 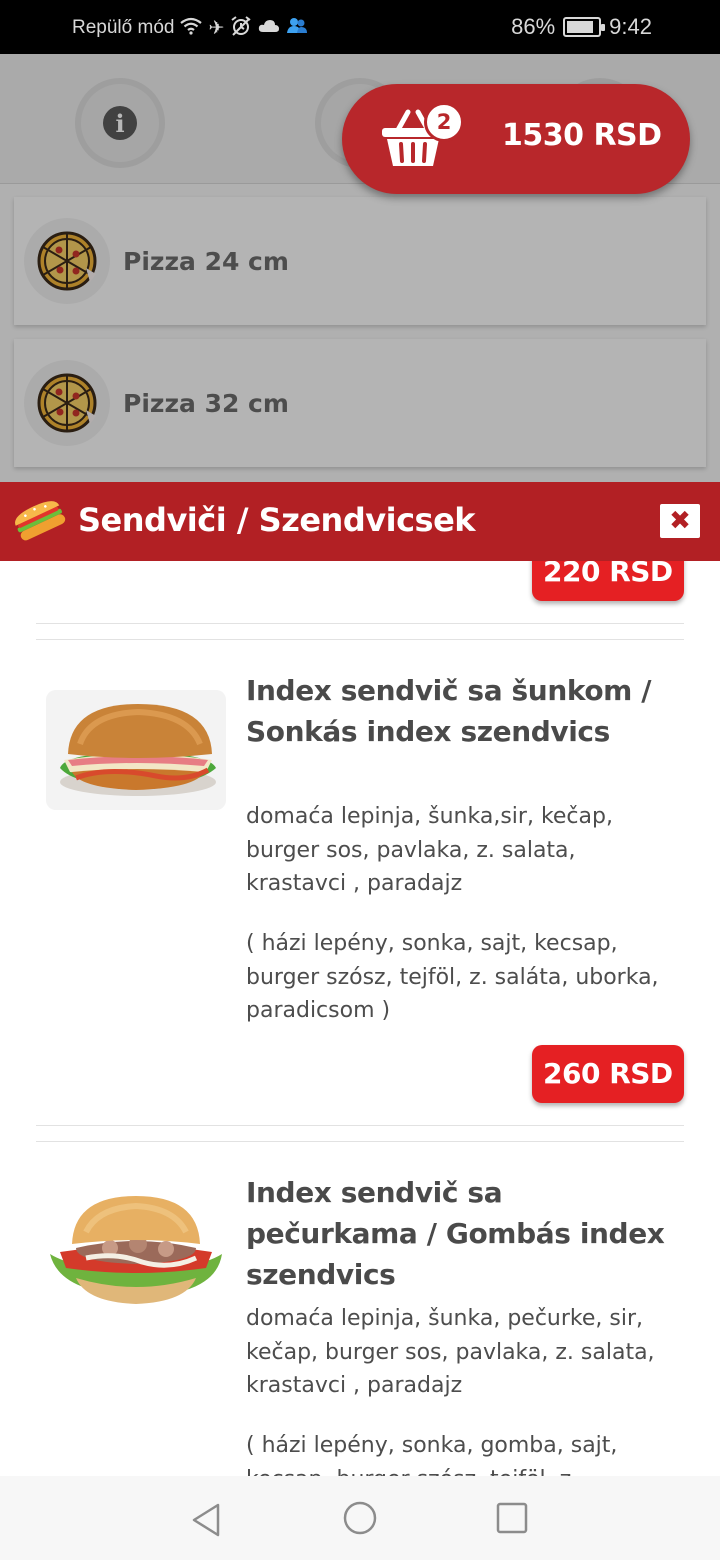 What do you see at coordinates (136, 750) in the screenshot?
I see `product-image-ham-sandwich` at bounding box center [136, 750].